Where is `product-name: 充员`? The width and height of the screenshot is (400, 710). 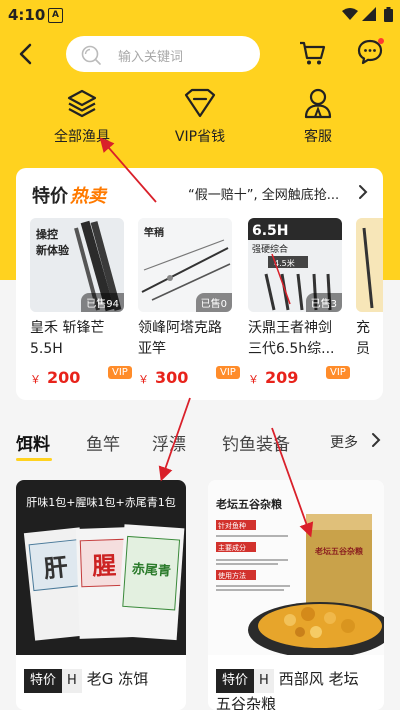
product-name: 充员 is located at coordinates (363, 338).